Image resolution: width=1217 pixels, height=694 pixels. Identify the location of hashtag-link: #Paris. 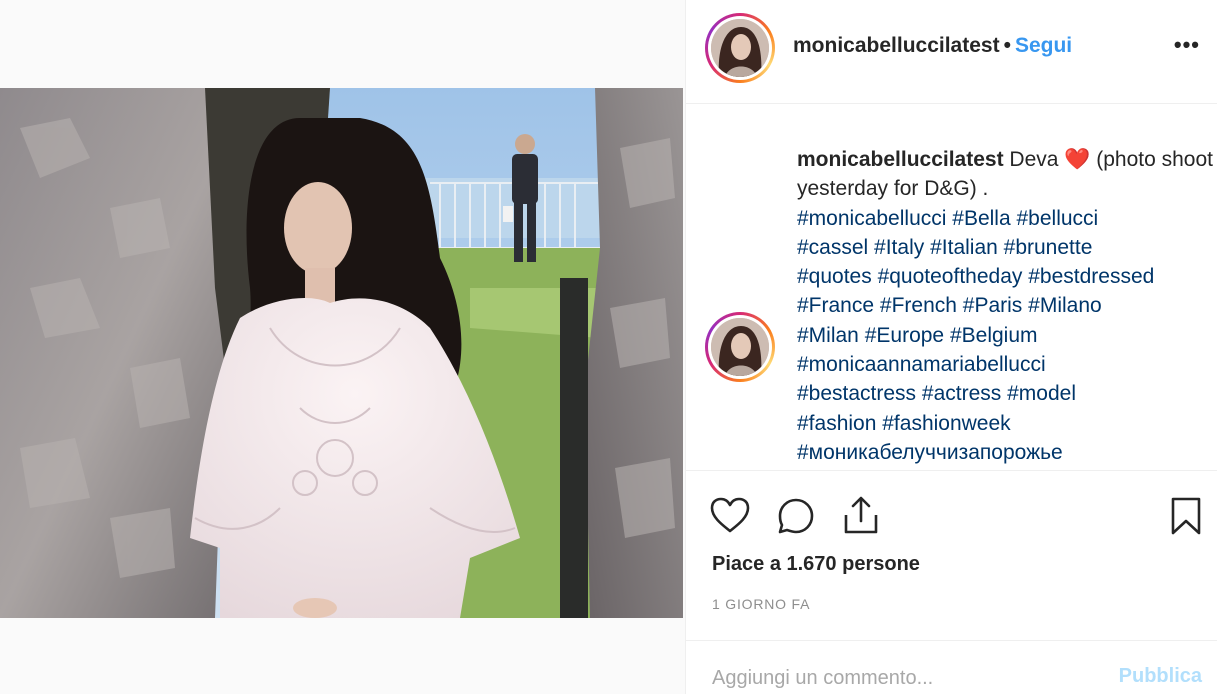
(993, 305).